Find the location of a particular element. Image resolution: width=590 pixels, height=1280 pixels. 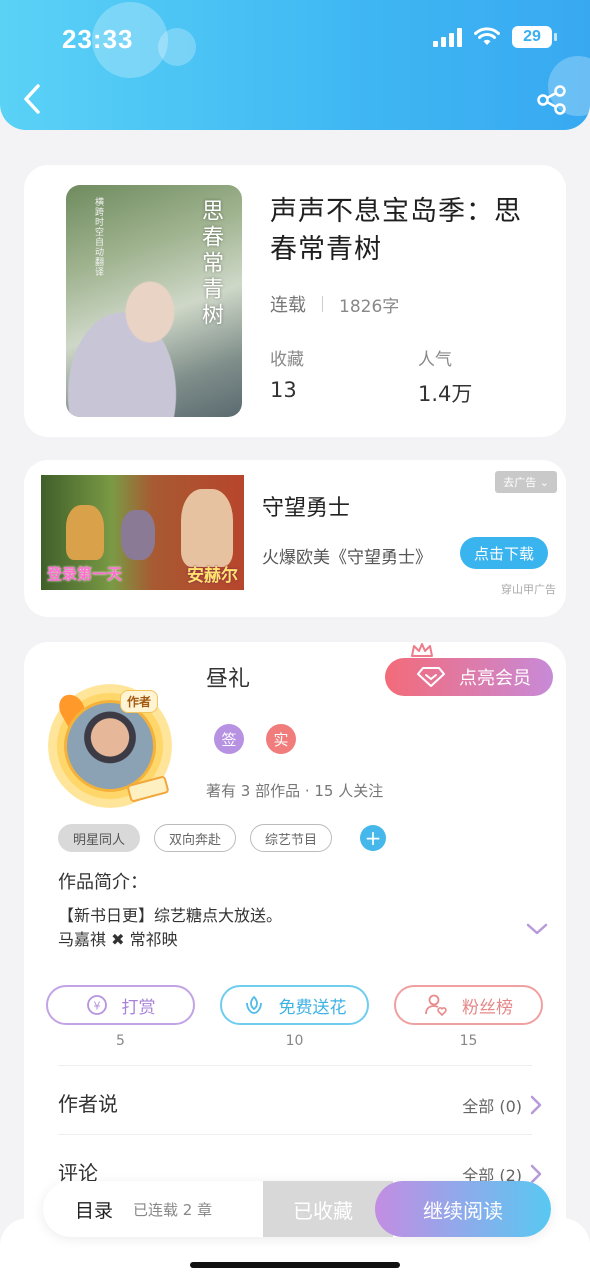

favorites-stat: 收藏 13 is located at coordinates (287, 373).